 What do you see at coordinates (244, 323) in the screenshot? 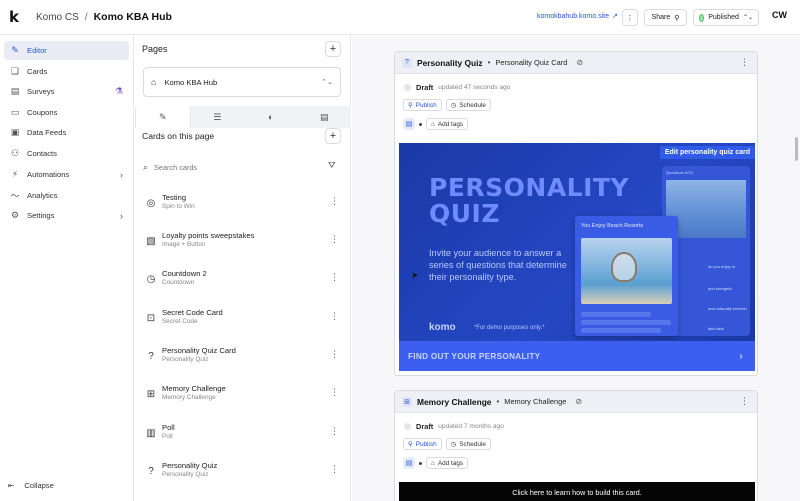
I see `list-item: ⊡ Secret Code Card Secret Code ⋮` at bounding box center [244, 323].